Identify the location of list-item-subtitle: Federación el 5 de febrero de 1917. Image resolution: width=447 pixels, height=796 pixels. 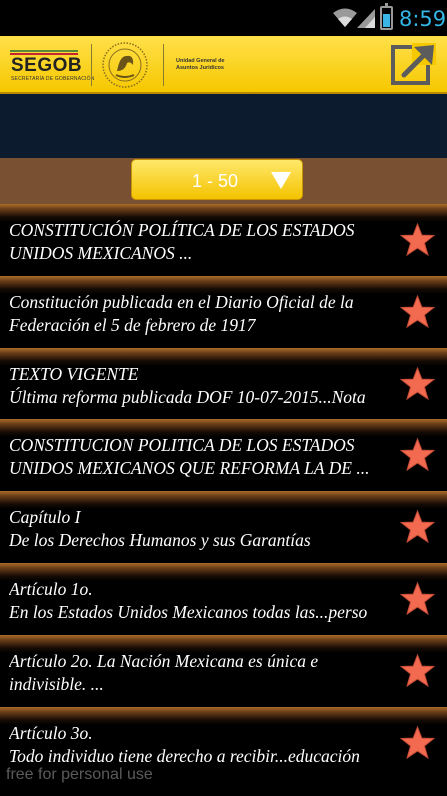
(132, 325).